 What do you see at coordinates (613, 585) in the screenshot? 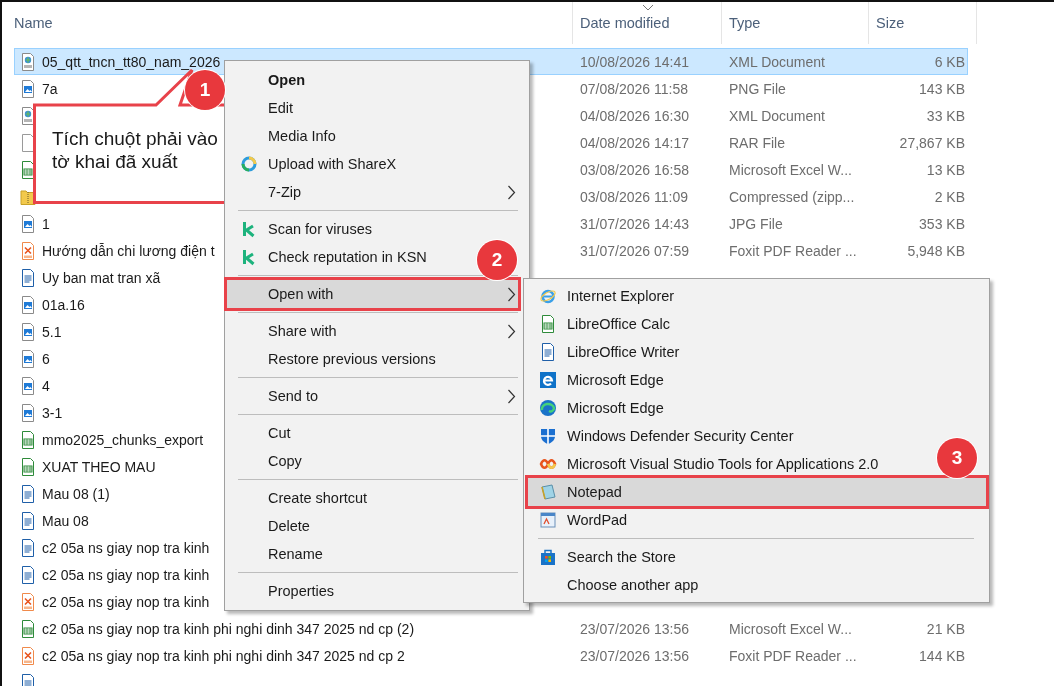
I see `menu-item: Choose another app` at bounding box center [613, 585].